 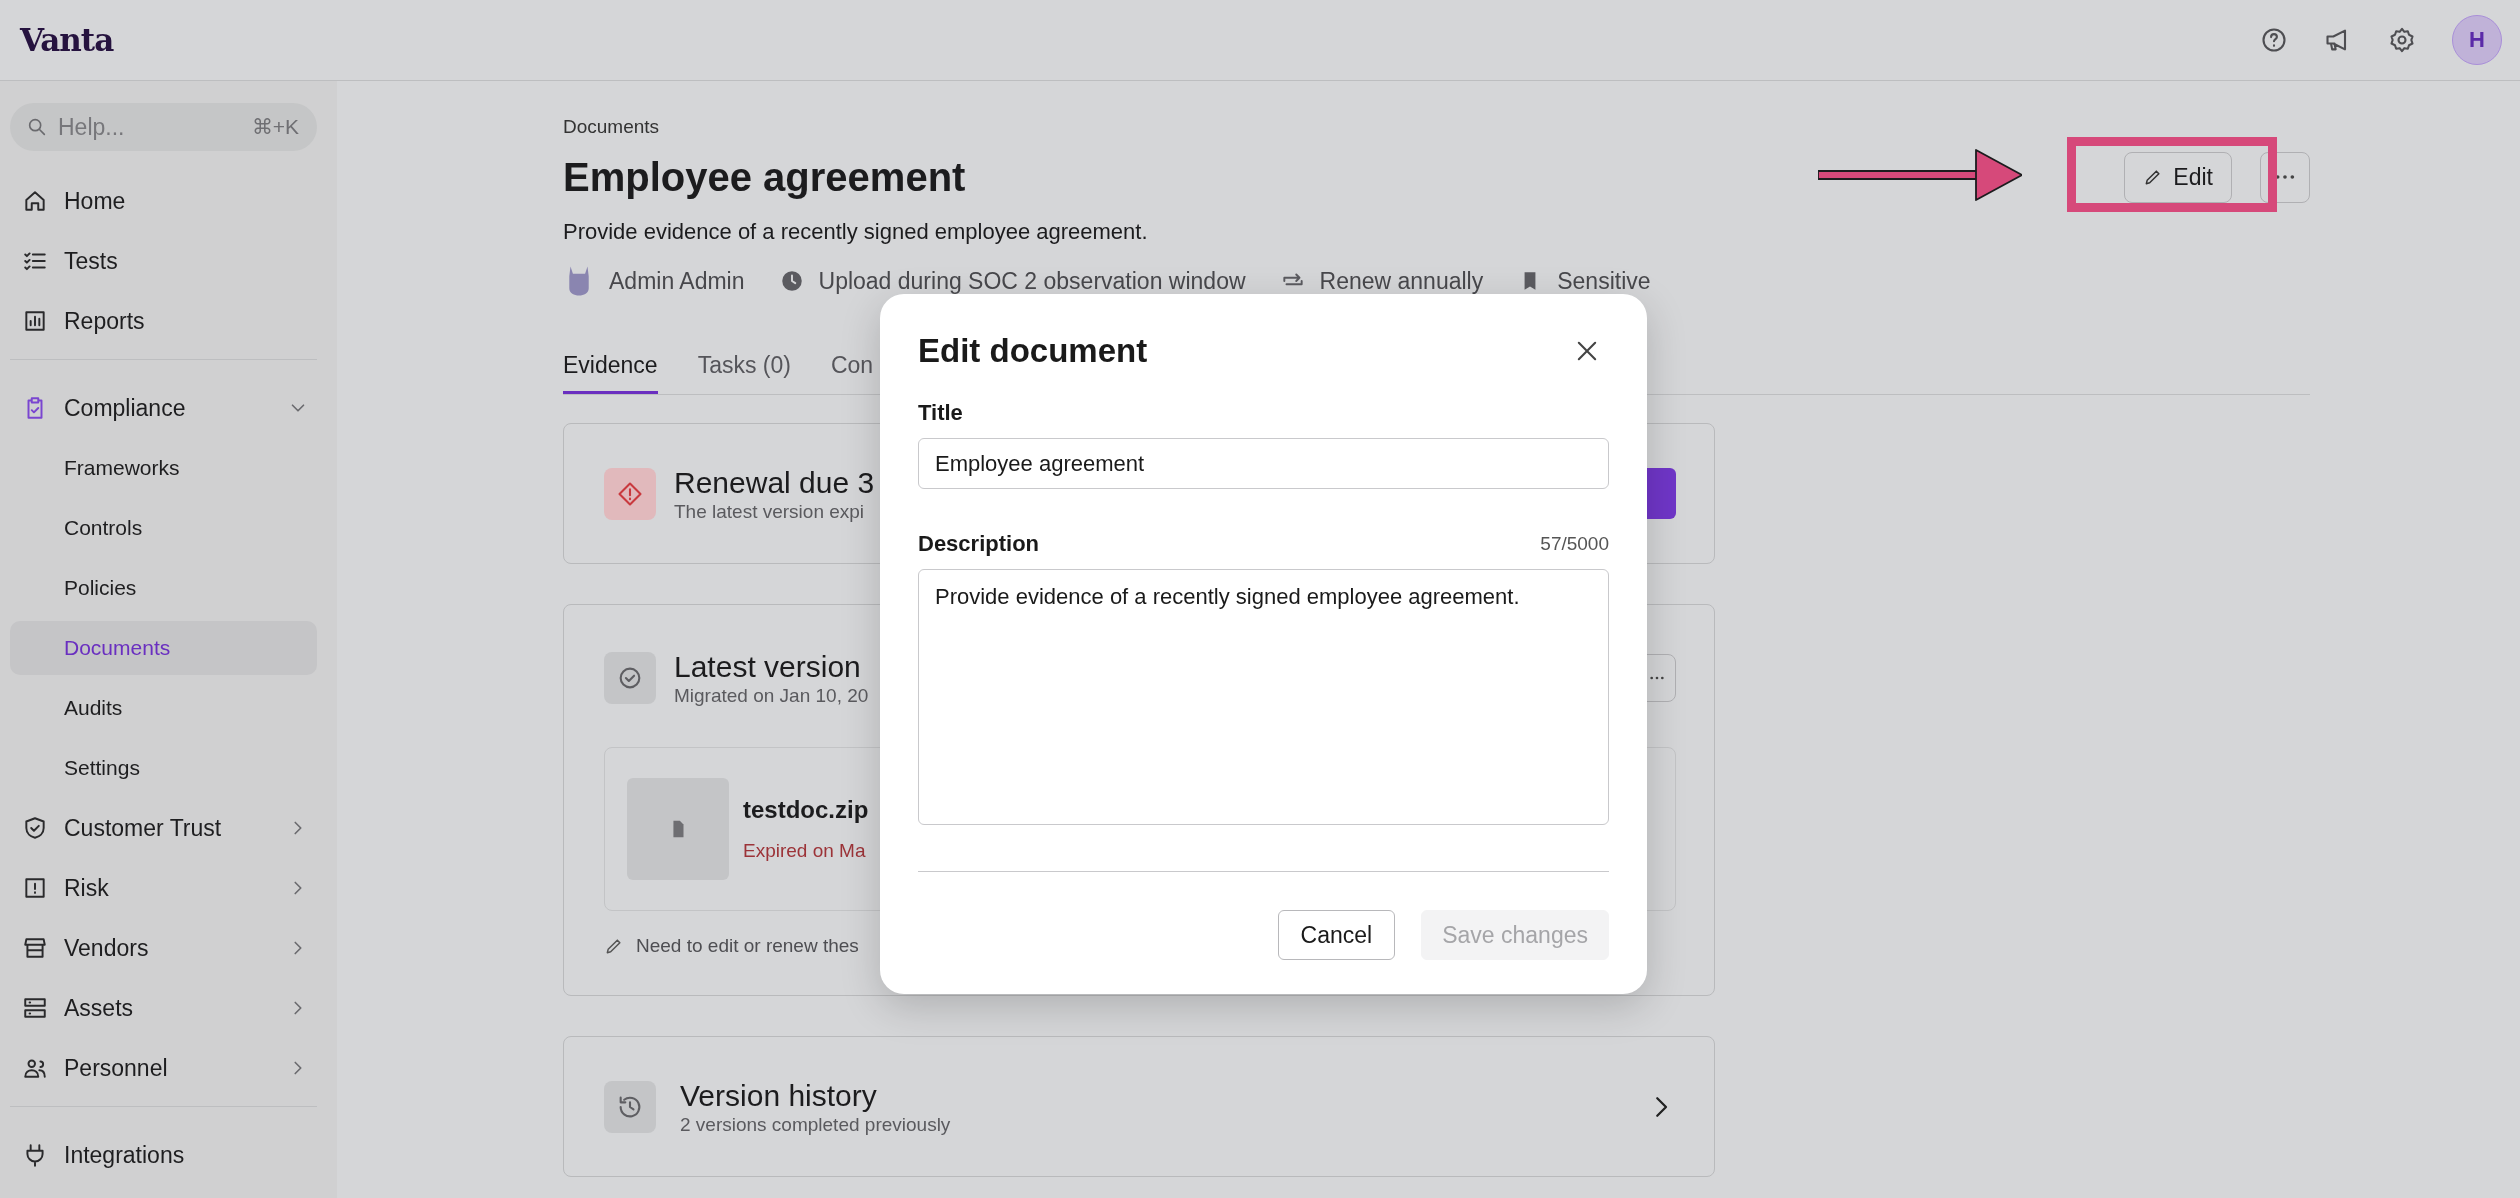 I want to click on card-title: Latest version, so click(x=768, y=667).